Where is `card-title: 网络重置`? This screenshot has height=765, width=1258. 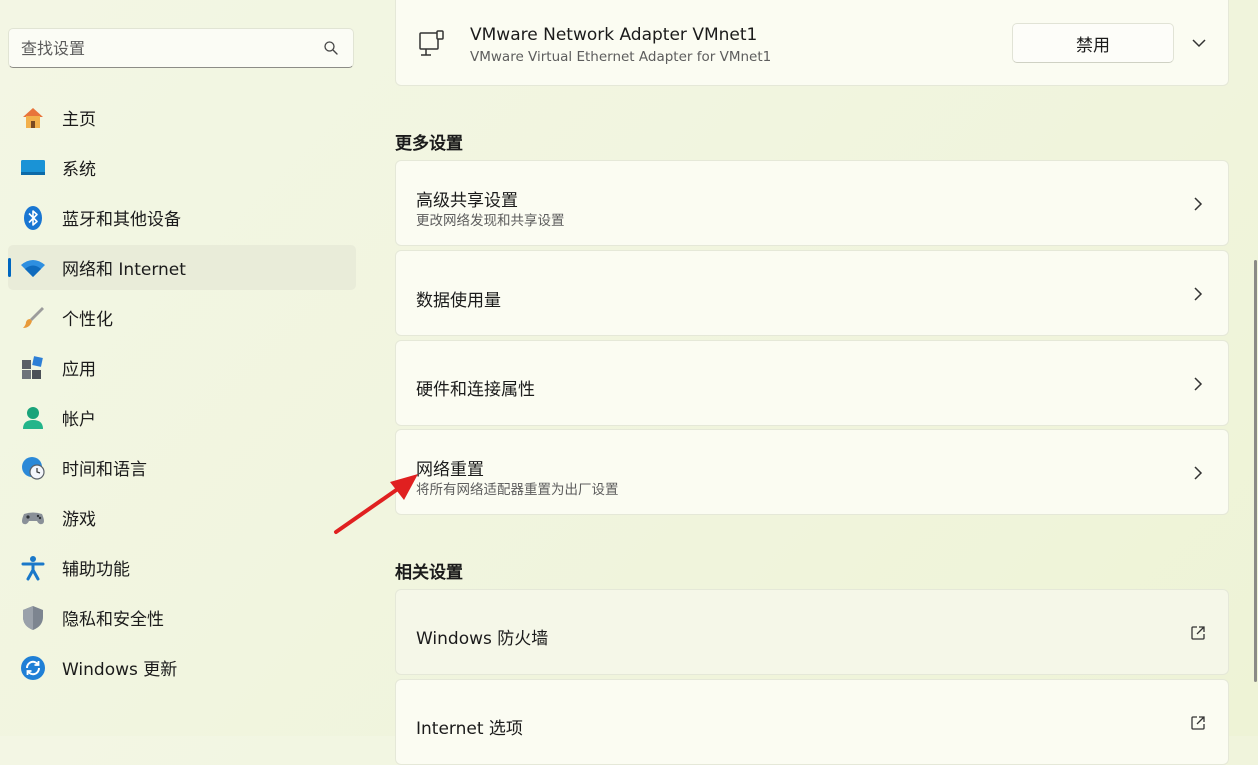 card-title: 网络重置 is located at coordinates (450, 470).